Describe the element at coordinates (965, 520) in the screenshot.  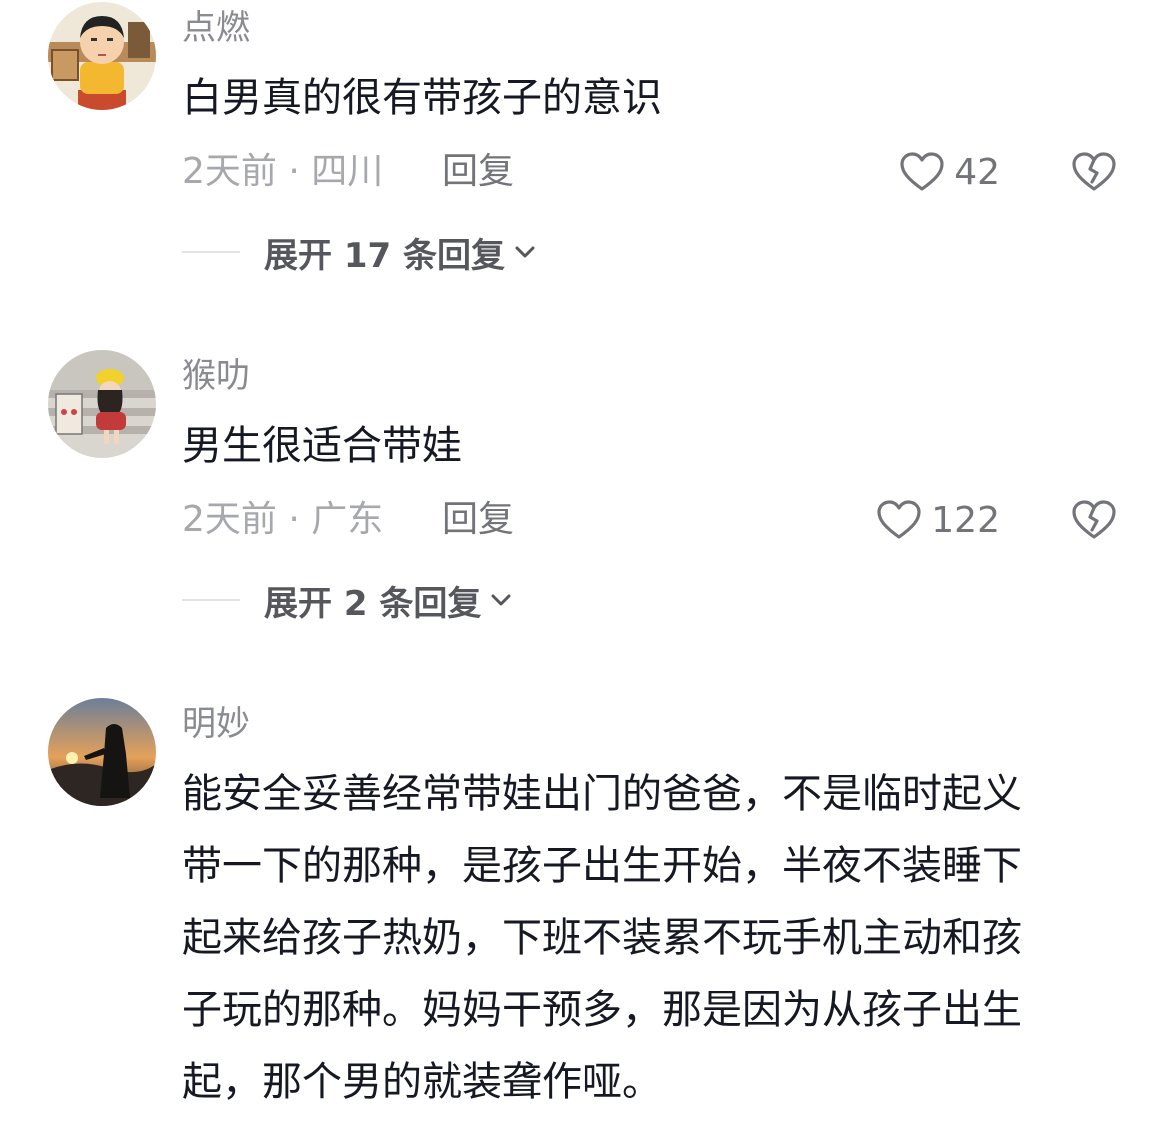
I see `like-count: 122` at that location.